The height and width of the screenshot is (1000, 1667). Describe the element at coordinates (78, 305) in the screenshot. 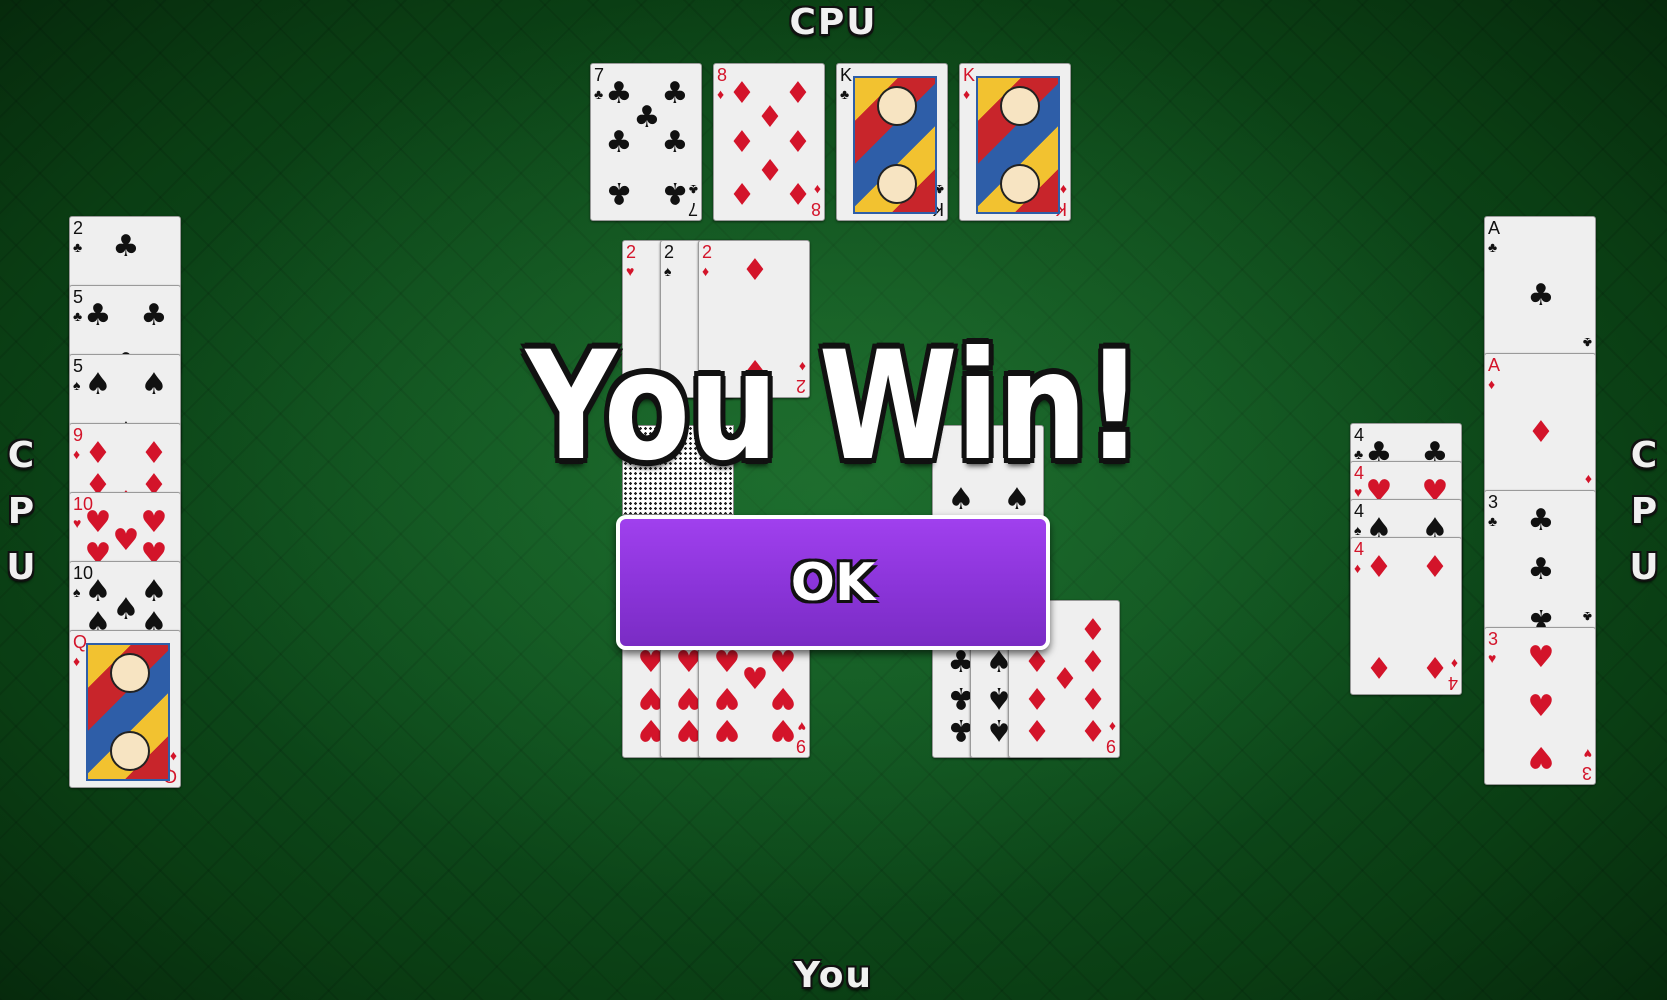

I see `card-rank: 5 ♣` at that location.